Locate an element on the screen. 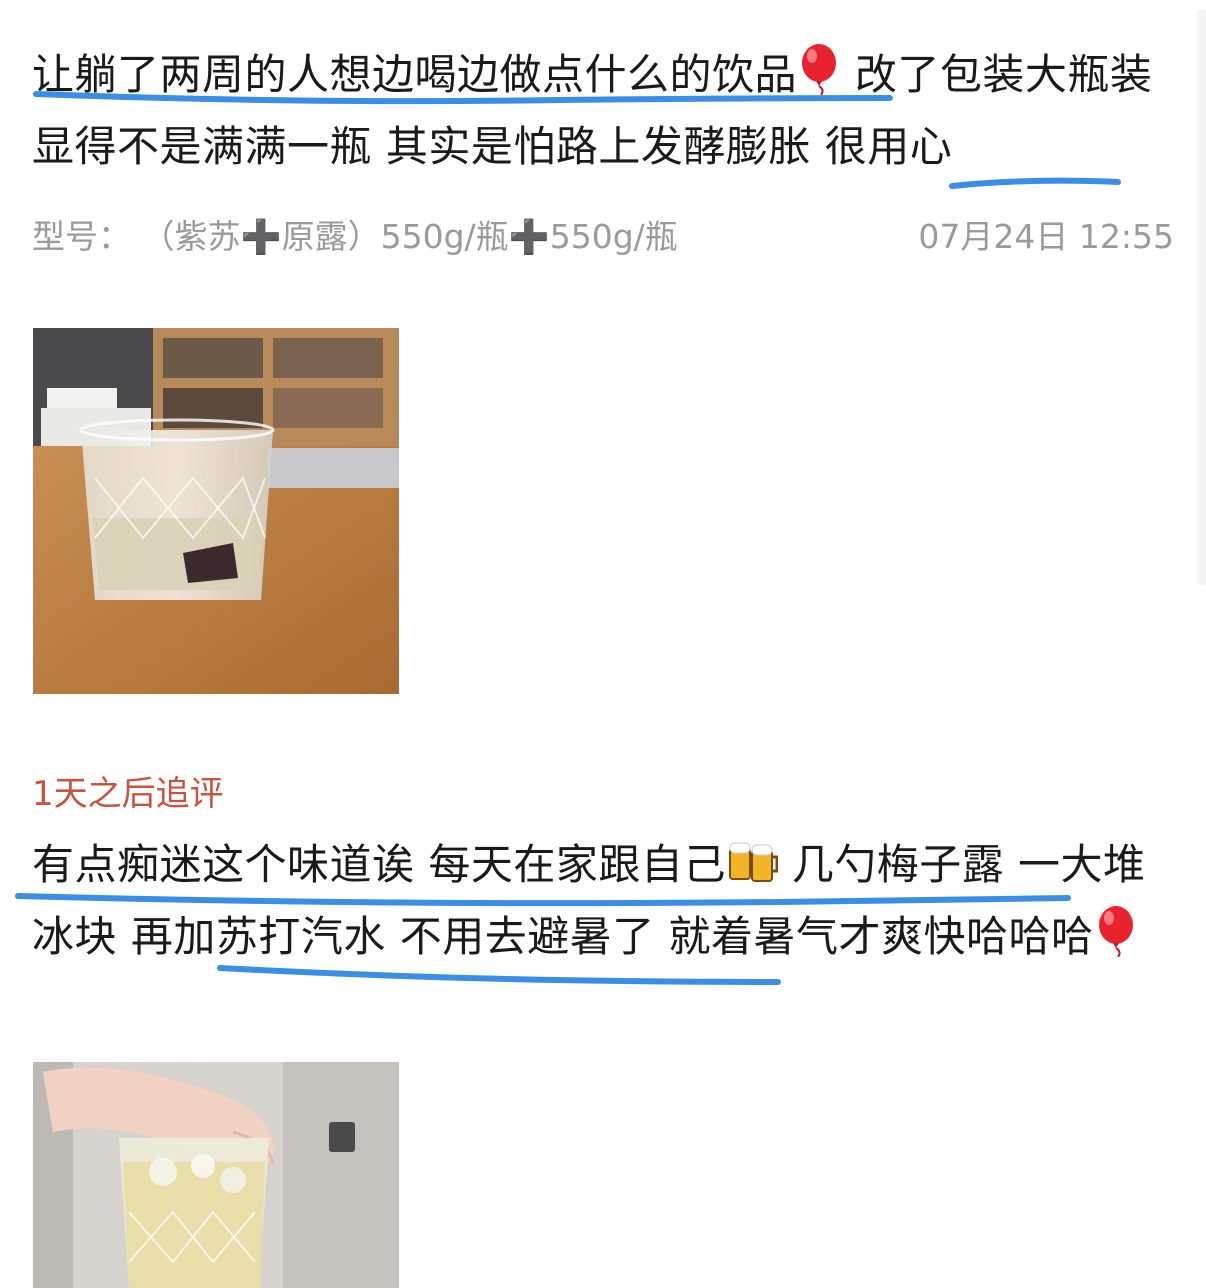  scrollbar-track is located at coordinates (1201, 297).